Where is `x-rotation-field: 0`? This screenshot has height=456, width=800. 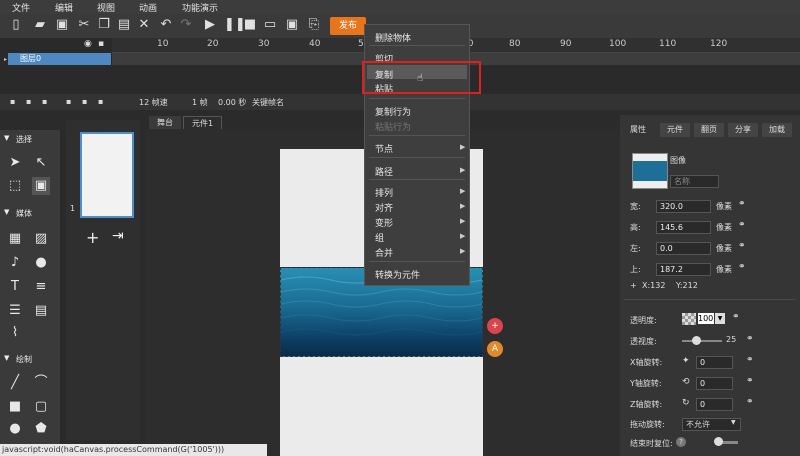
x-rotation-field: 0 is located at coordinates (714, 362).